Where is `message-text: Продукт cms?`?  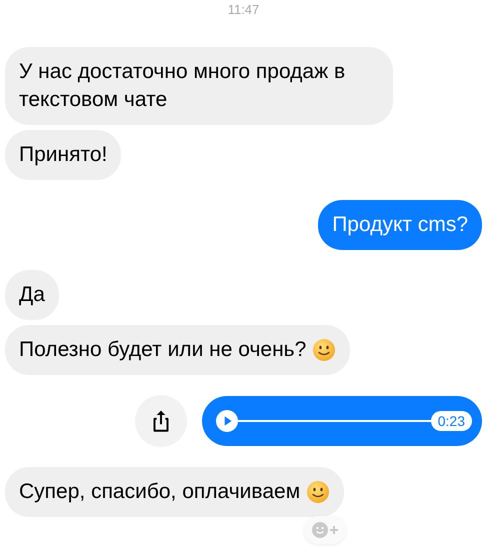 message-text: Продукт cms? is located at coordinates (400, 225).